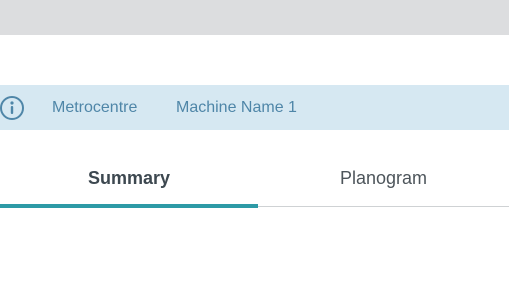 The height and width of the screenshot is (304, 509). I want to click on banner-machine-name-text: Machine Name 1, so click(236, 107).